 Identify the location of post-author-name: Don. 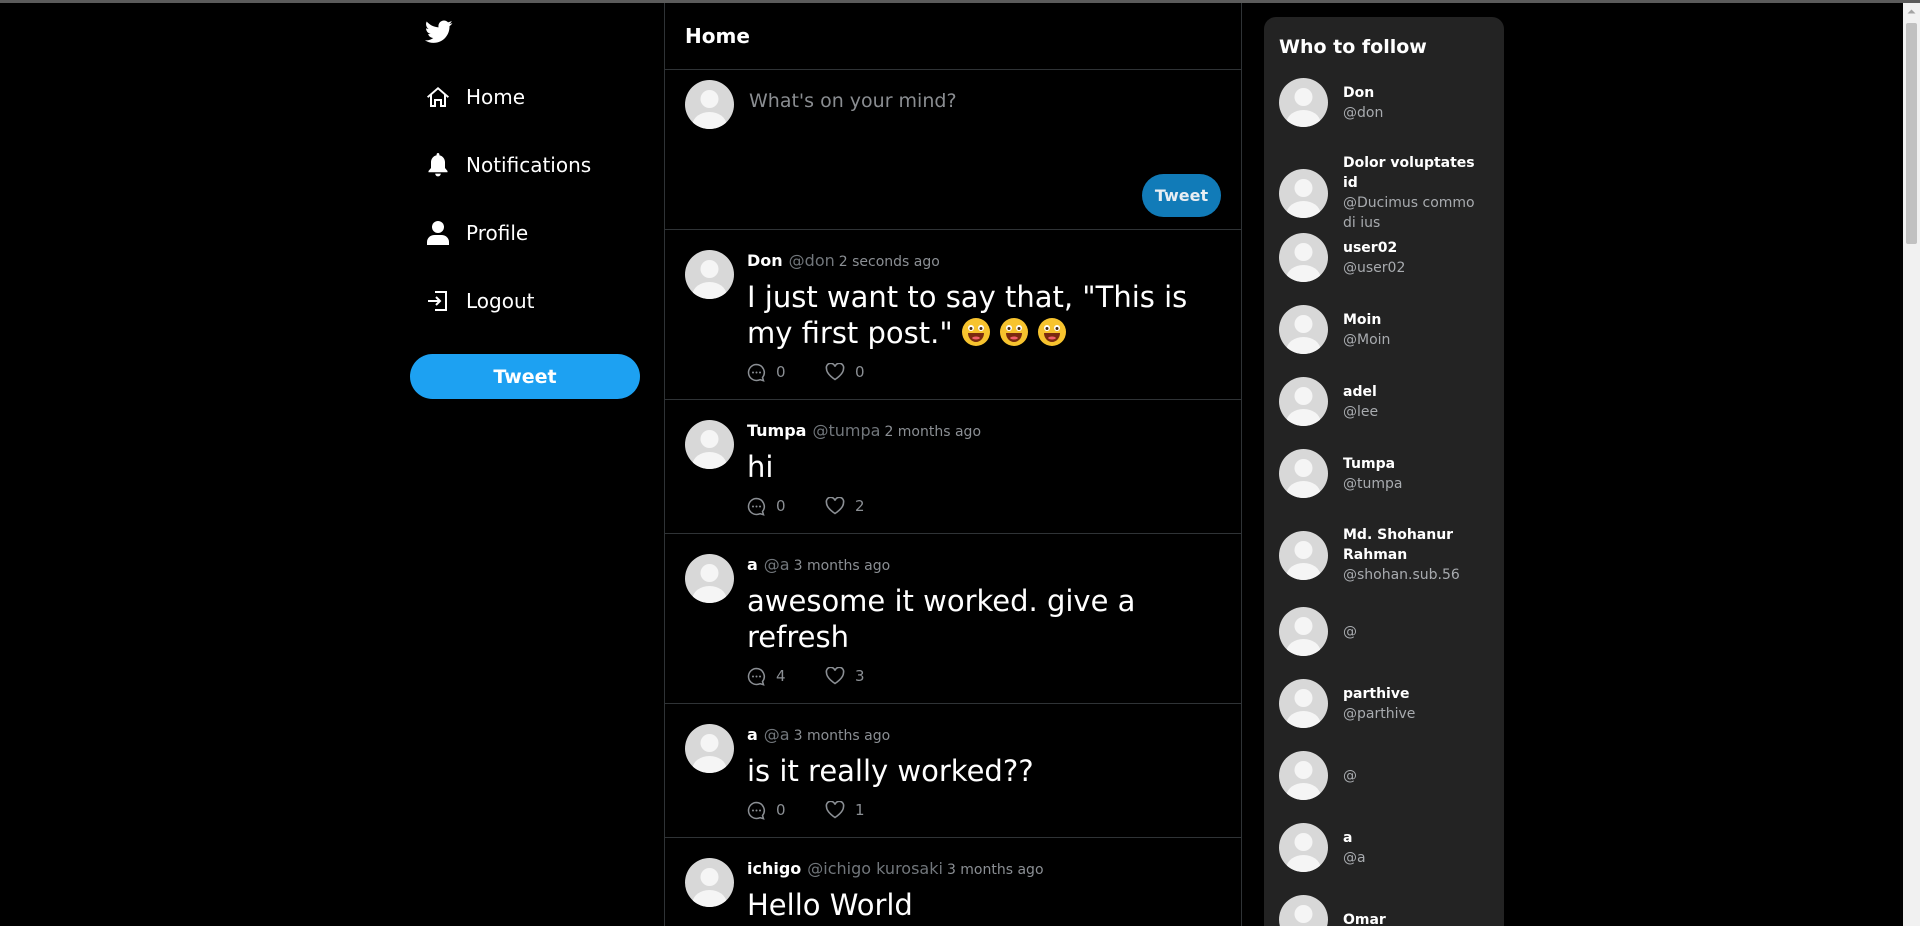
(765, 260).